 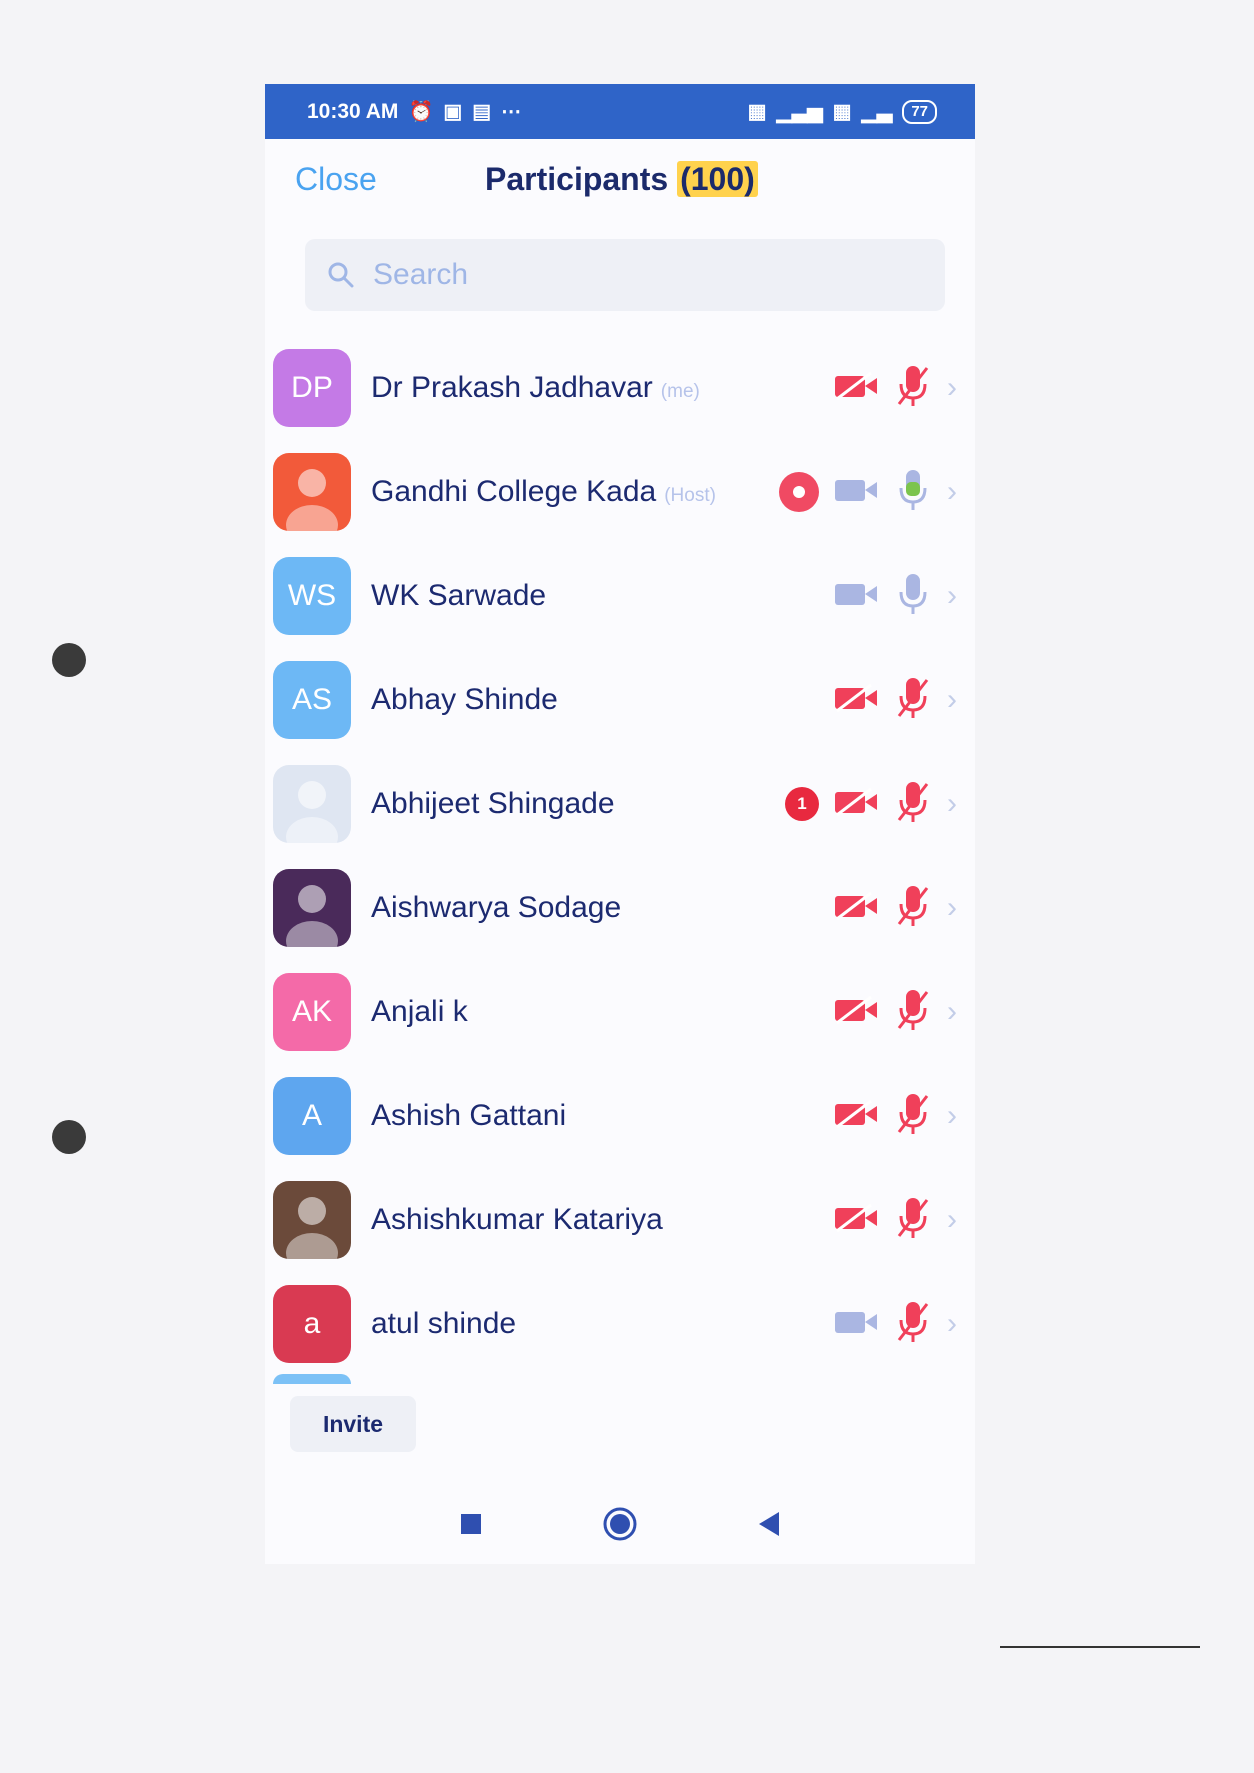 I want to click on search-bar, so click(x=625, y=275).